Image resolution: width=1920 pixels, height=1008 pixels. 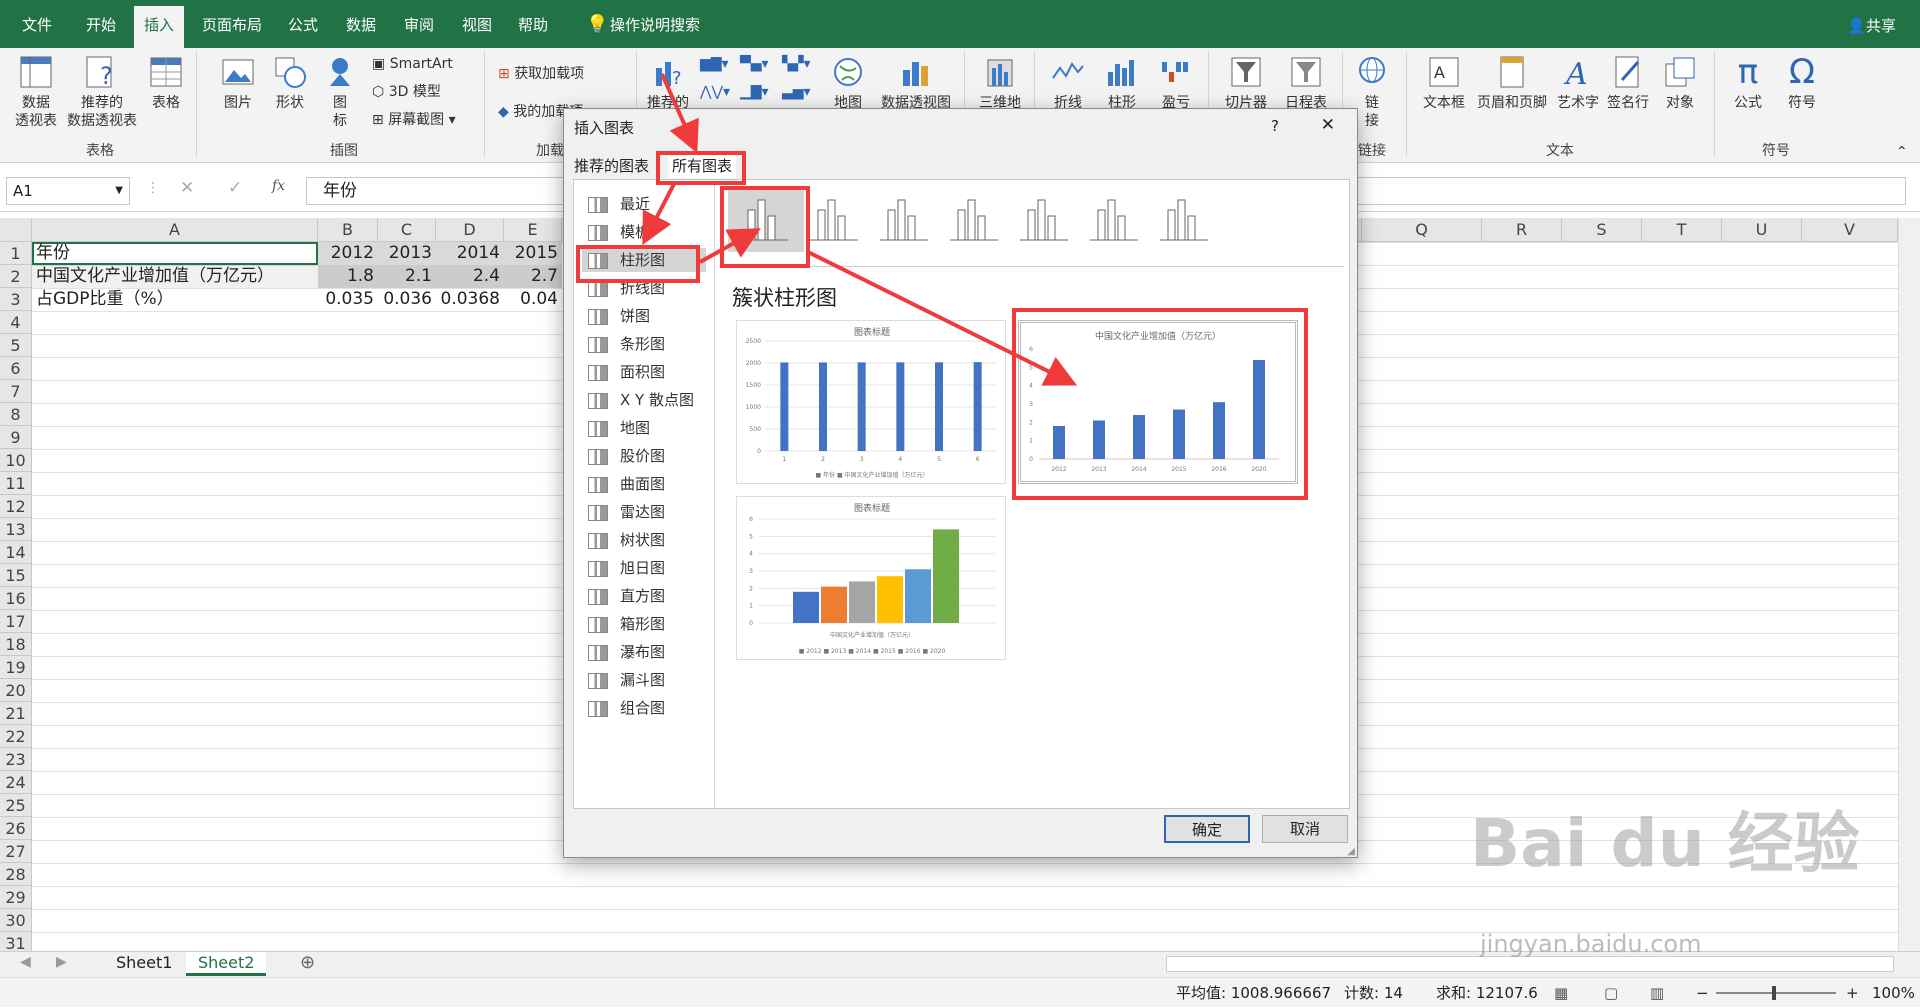 I want to click on arrow-to-all-charts, so click(x=679, y=113).